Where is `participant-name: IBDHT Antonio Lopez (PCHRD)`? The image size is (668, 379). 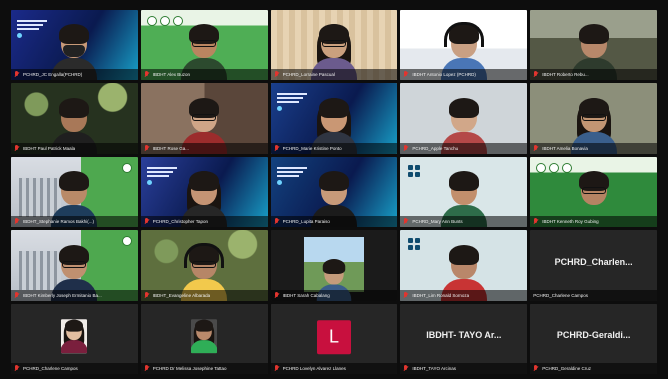 participant-name: IBDHT Antonio Lopez (PCHRD) is located at coordinates (444, 75).